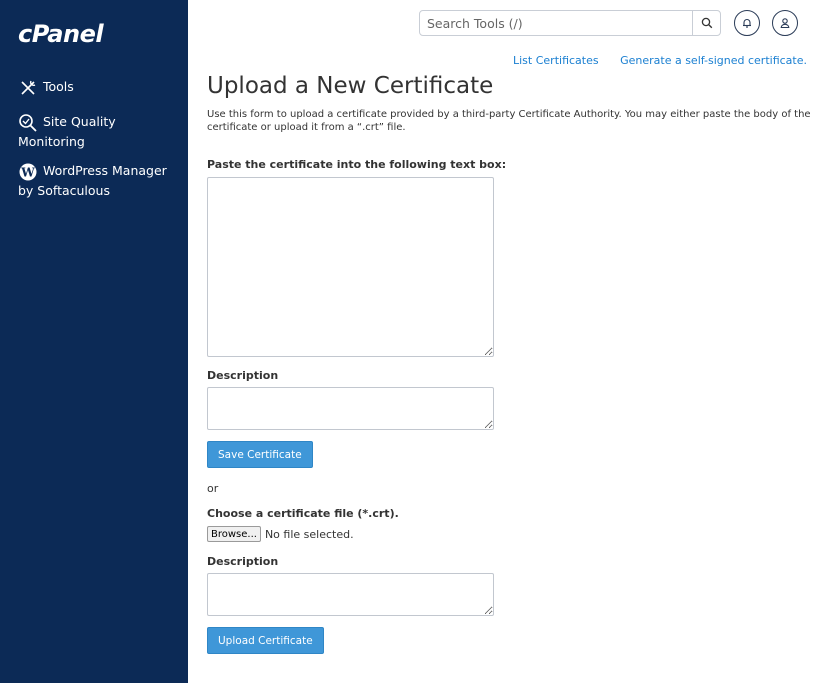 The height and width of the screenshot is (683, 822). I want to click on list-certificates-link: List Certificates, so click(556, 60).